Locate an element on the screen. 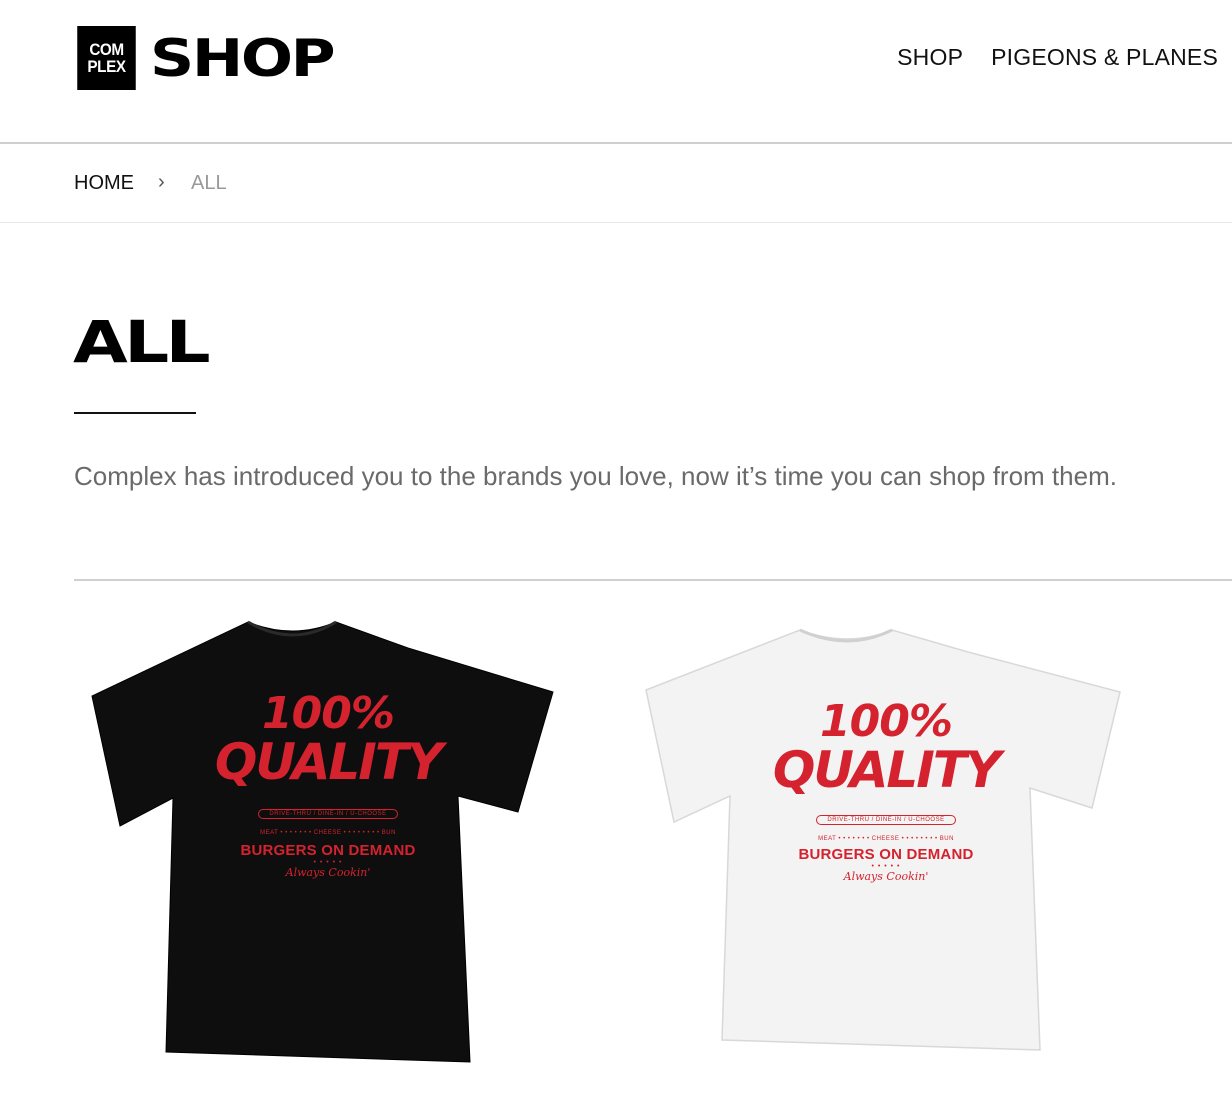  breadcrumb-home-link: HOME is located at coordinates (104, 183).